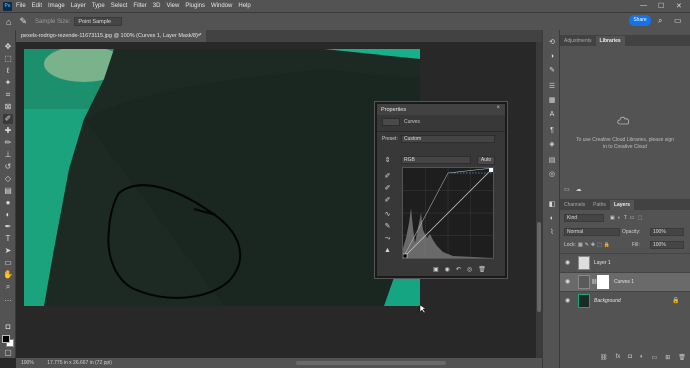  What do you see at coordinates (448, 213) in the screenshot?
I see `curves-graph` at bounding box center [448, 213].